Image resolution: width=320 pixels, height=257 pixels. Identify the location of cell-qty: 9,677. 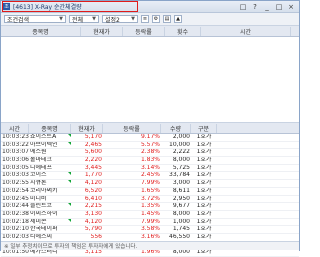
(181, 206).